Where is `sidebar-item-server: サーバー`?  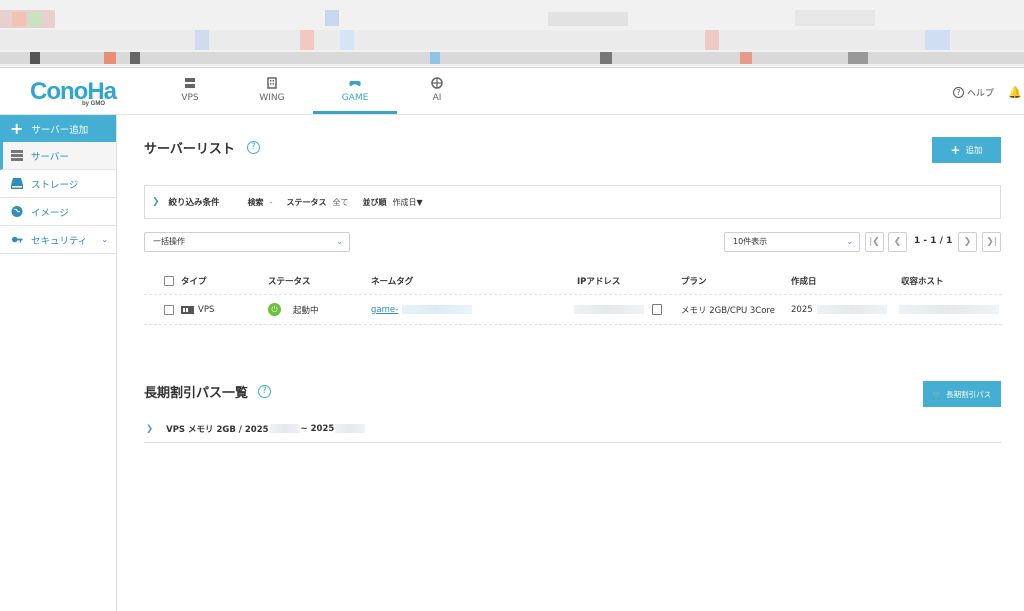 sidebar-item-server: サーバー is located at coordinates (58, 156).